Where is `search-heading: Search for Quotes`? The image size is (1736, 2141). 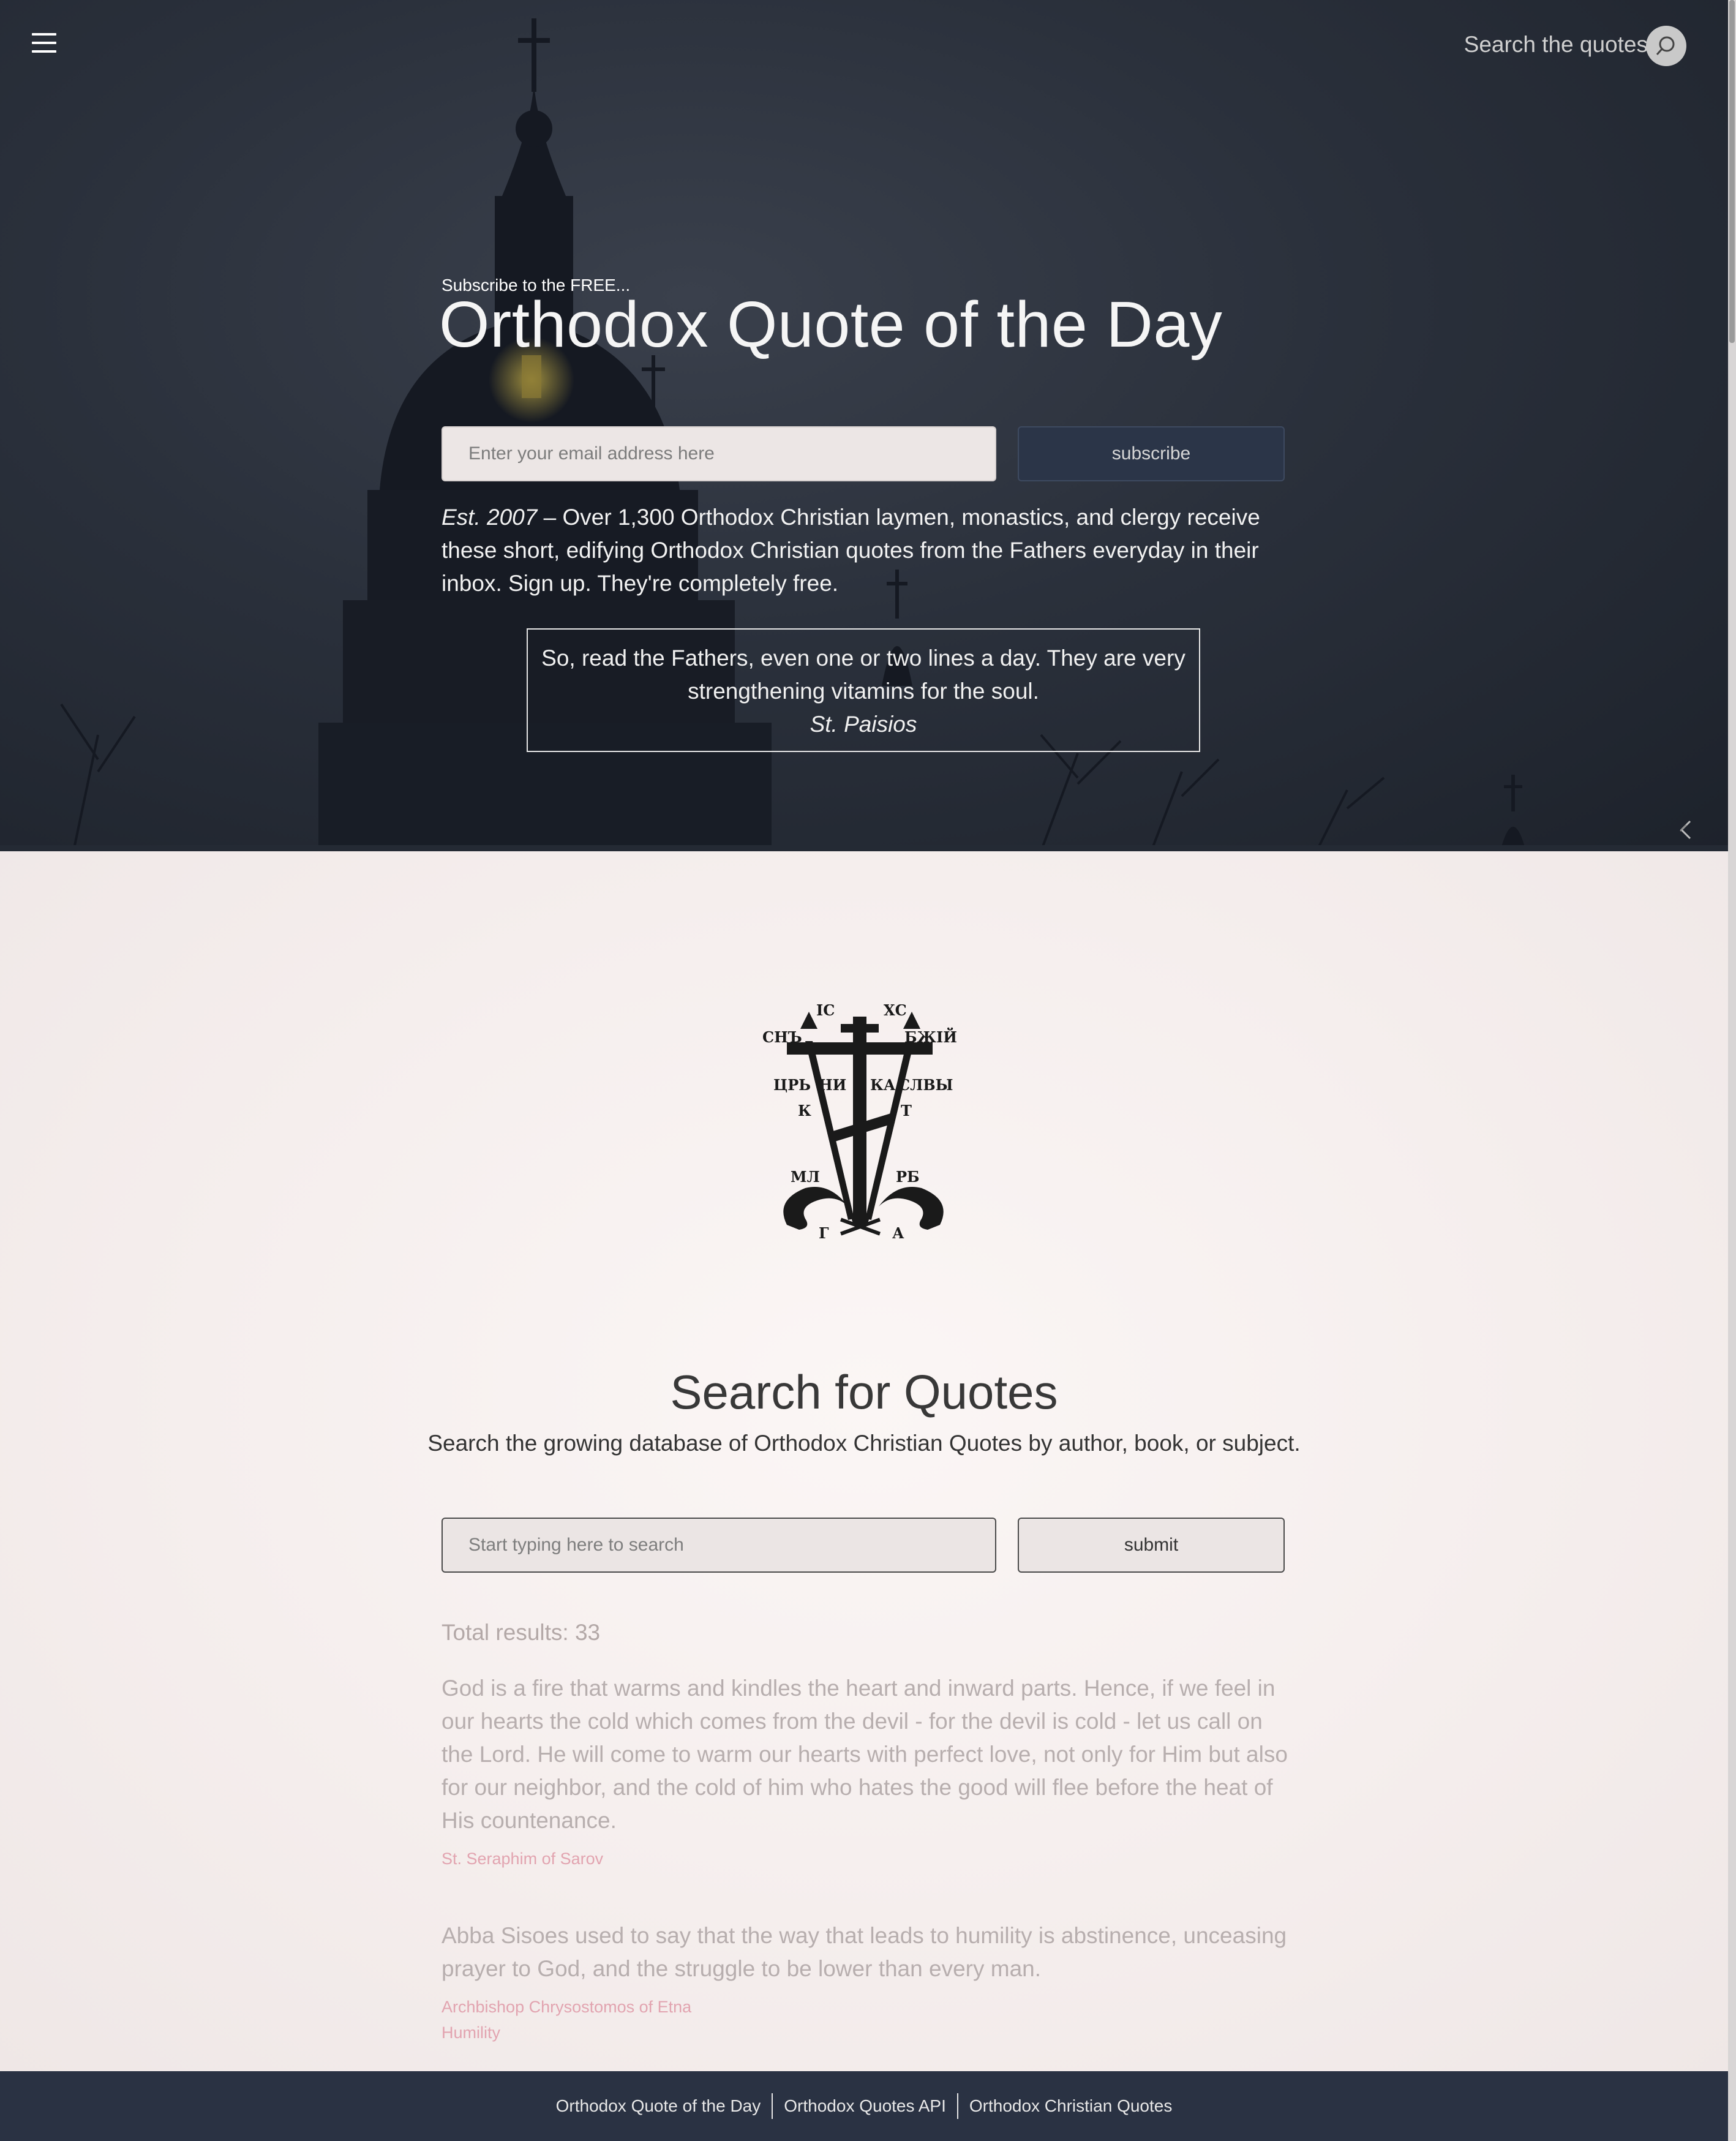
search-heading: Search for Quotes is located at coordinates (864, 1392).